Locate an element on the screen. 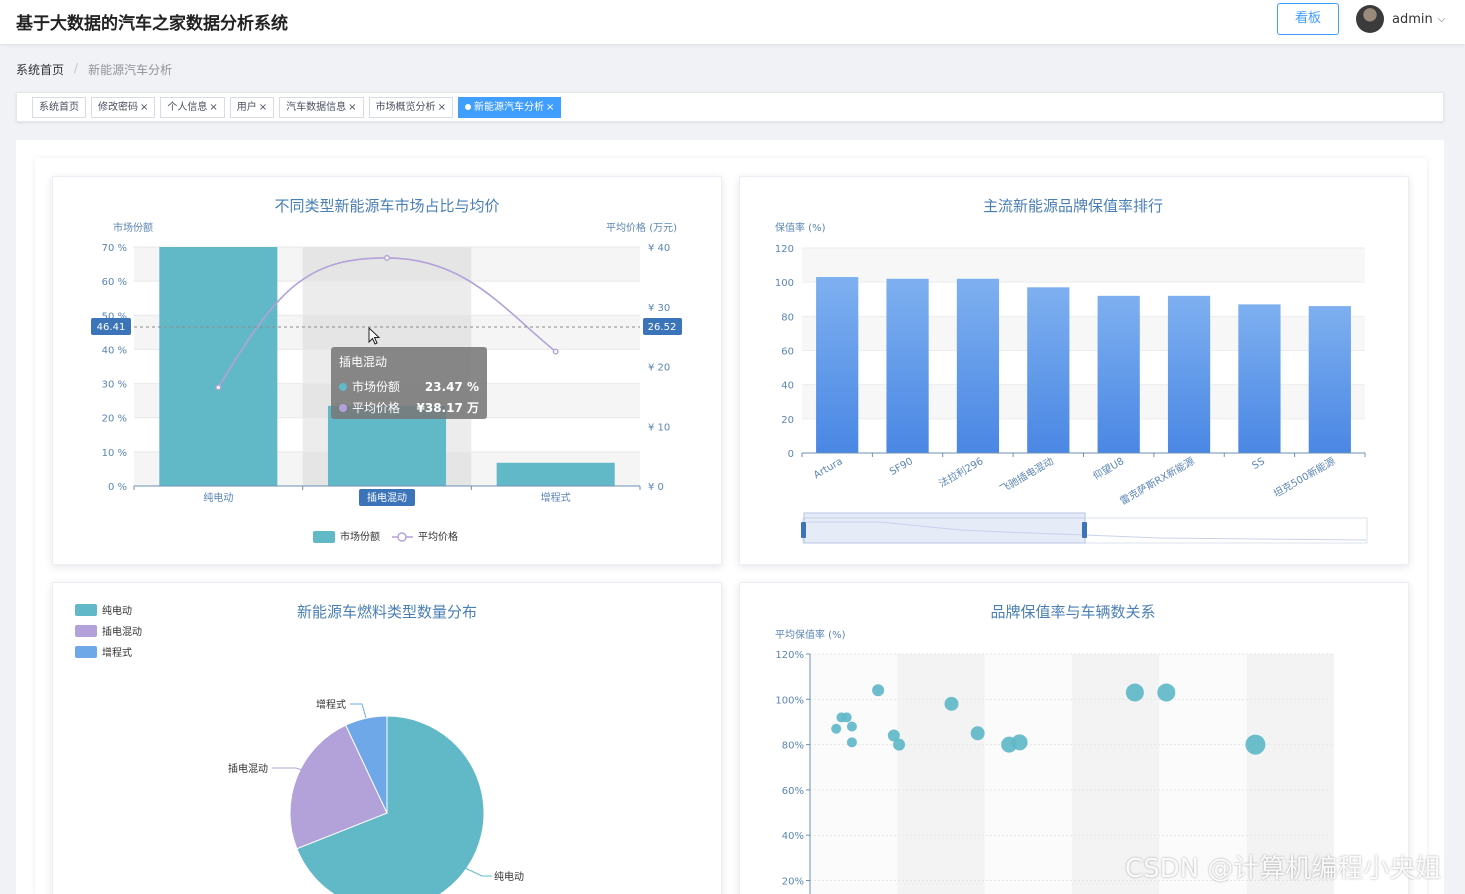  y-axis-right-label: 平均价格 (万元) is located at coordinates (641, 227).